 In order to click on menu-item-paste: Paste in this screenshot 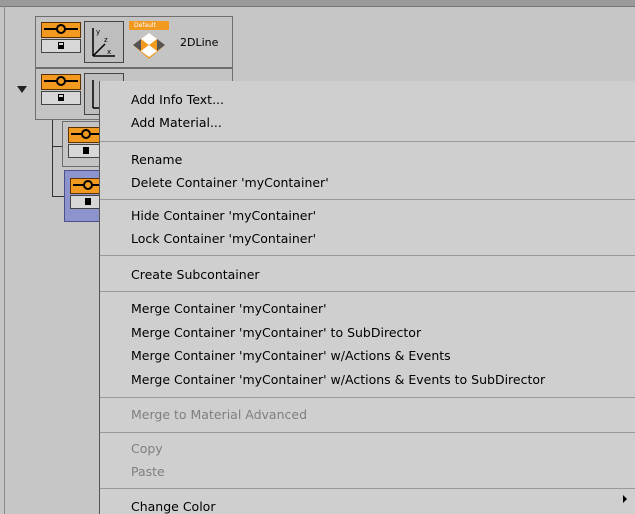, I will do `click(148, 471)`.